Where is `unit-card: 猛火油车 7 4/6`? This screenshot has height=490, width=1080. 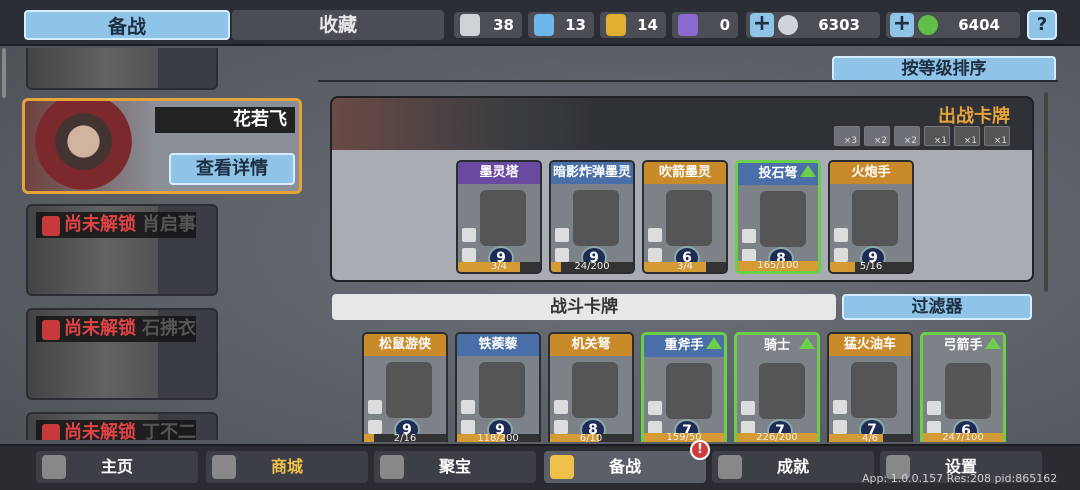 unit-card: 猛火油车 7 4/6 is located at coordinates (870, 387).